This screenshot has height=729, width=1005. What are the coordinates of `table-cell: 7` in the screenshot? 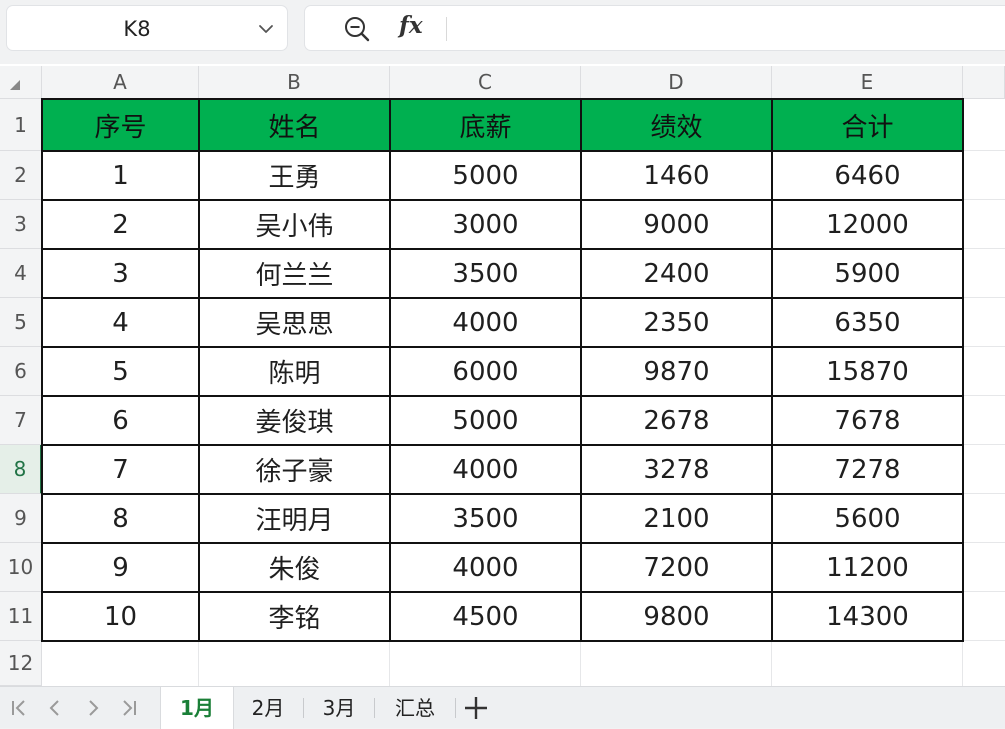 It's located at (120, 469).